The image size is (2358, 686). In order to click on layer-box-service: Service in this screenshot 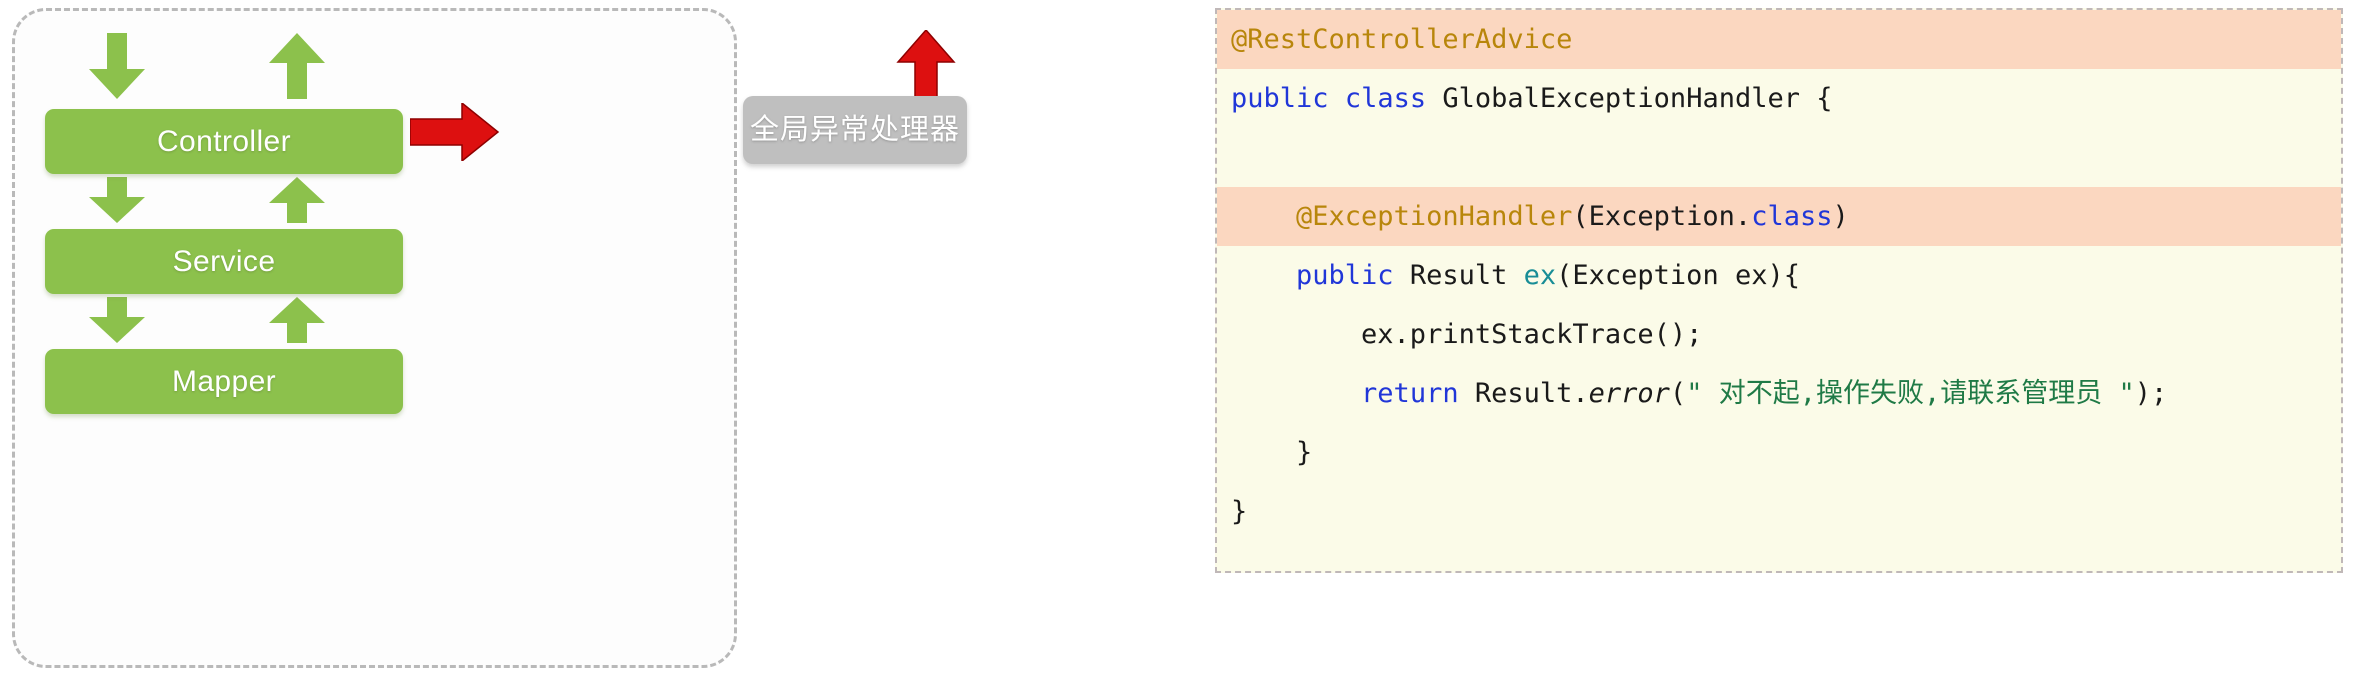, I will do `click(224, 261)`.